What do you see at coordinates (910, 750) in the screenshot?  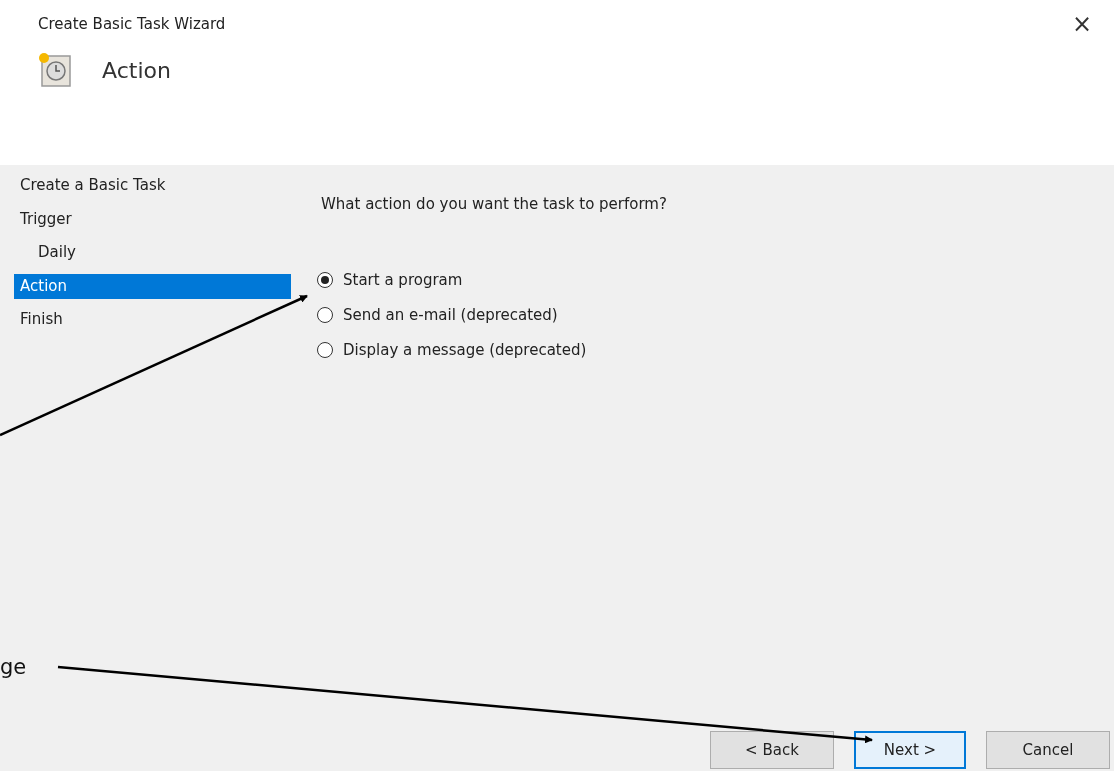 I see `wizard-button: Next >` at bounding box center [910, 750].